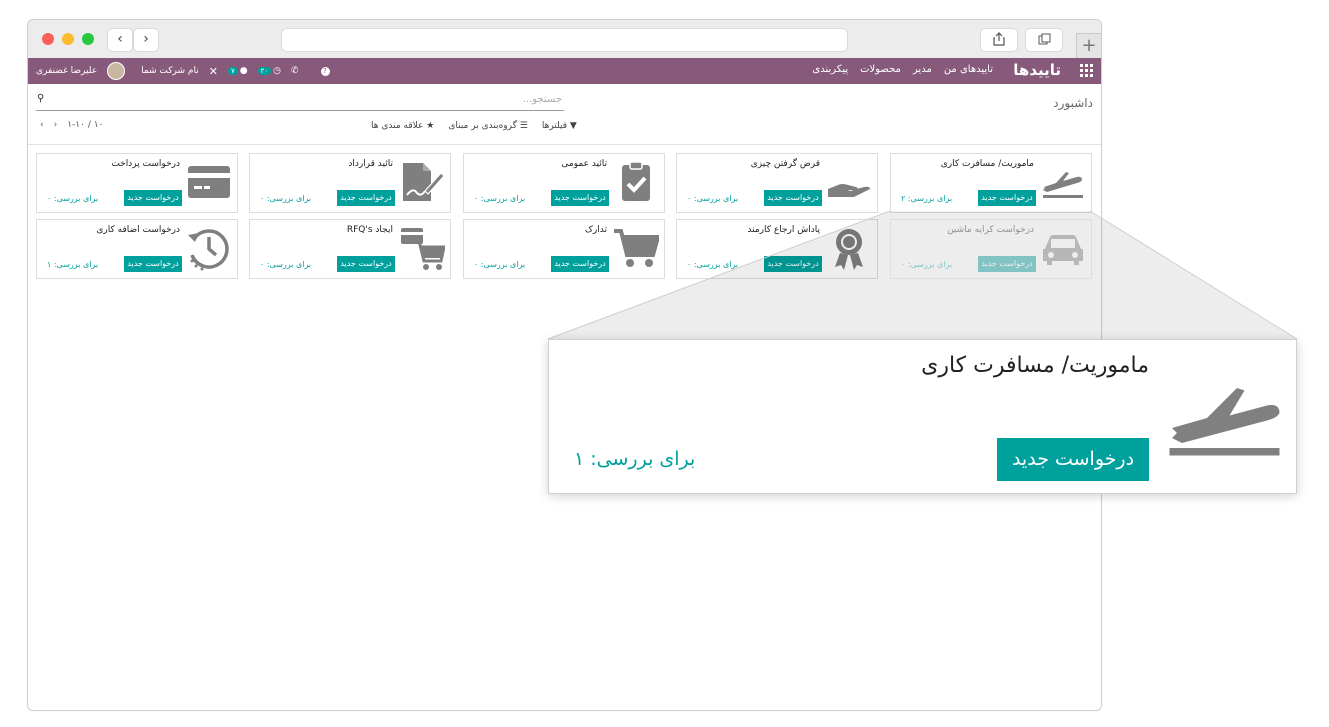 Image resolution: width=1329 pixels, height=727 pixels. What do you see at coordinates (482, 126) in the screenshot?
I see `group-by-label: گروه‌بندی بر مبنای` at bounding box center [482, 126].